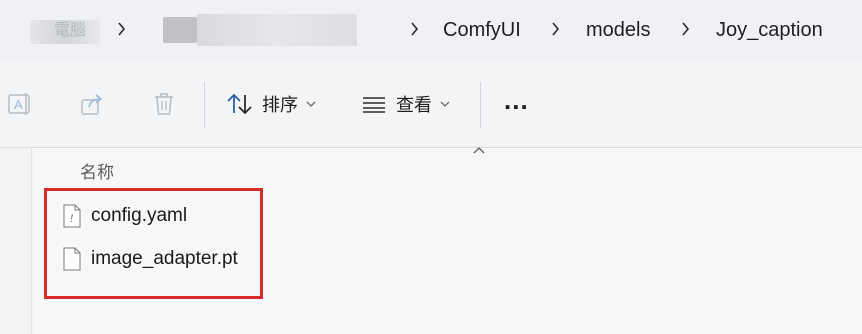  I want to click on redacted-path-text: 電腦, so click(70, 30).